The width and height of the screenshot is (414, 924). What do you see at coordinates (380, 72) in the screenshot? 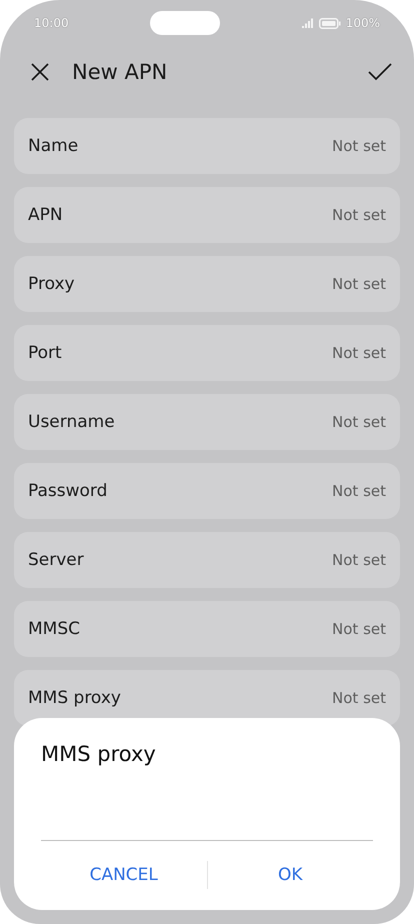
I see `checkmark-icon` at bounding box center [380, 72].